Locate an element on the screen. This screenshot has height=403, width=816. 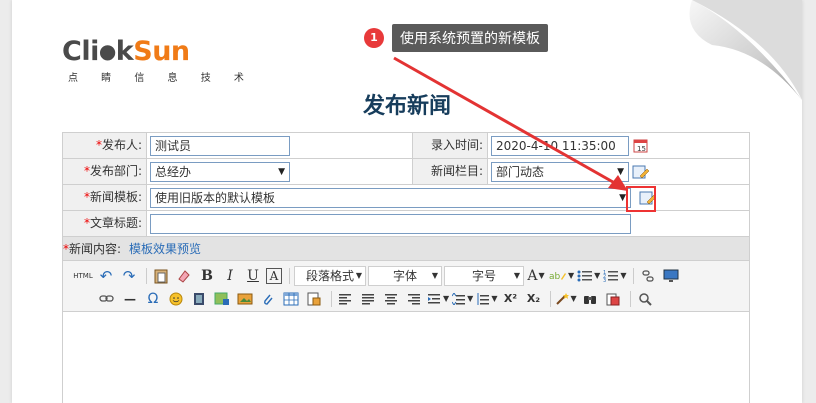
form-row-publisher: *发布人: 测试员 录入时间: 2020-4-10 11:35:00 15 is located at coordinates (406, 145).